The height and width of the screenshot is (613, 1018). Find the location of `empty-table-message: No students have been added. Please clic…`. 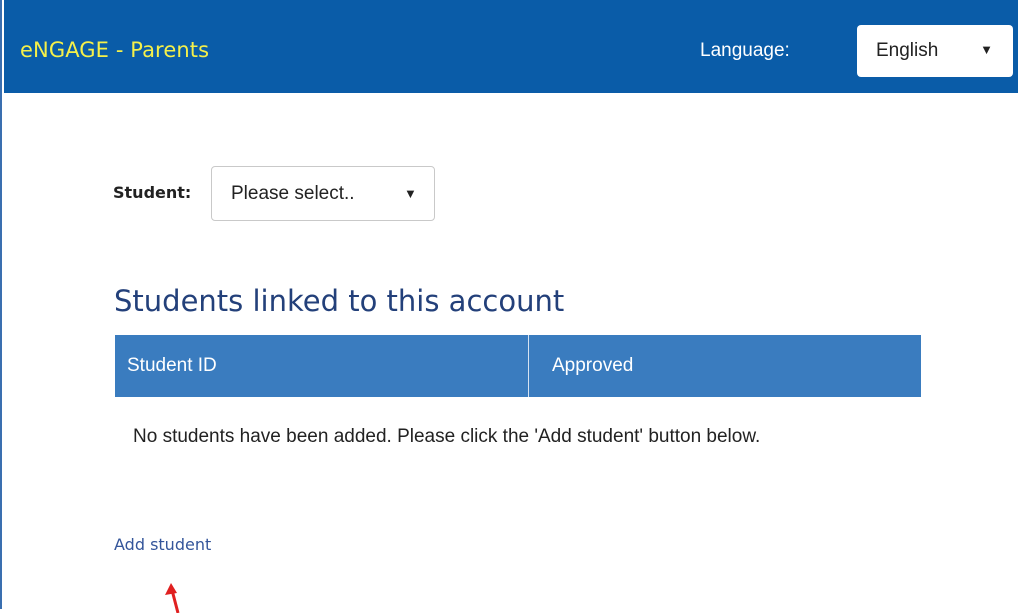

empty-table-message: No students have been added. Please clic… is located at coordinates (447, 436).